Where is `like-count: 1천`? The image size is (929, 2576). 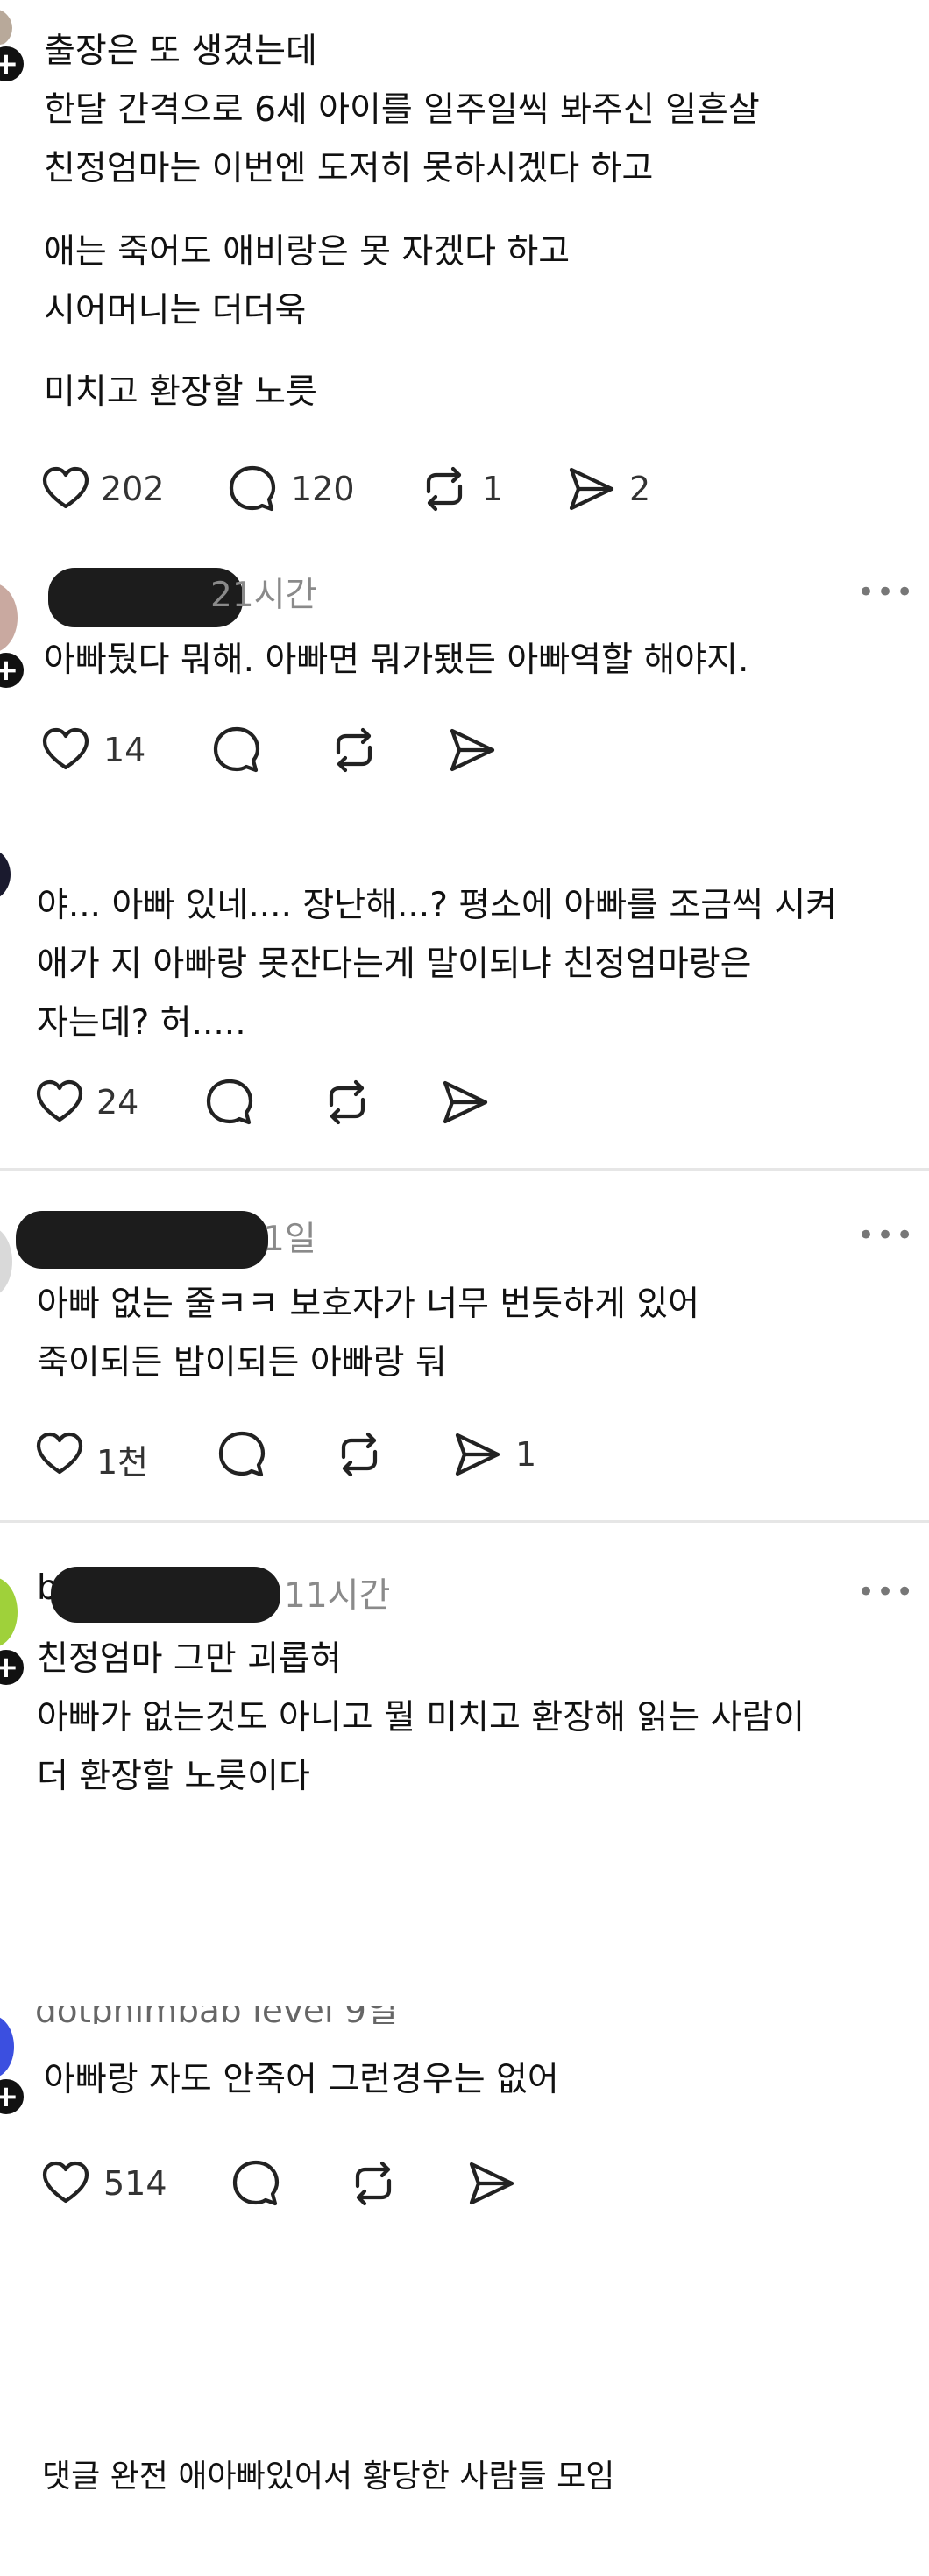
like-count: 1천 is located at coordinates (122, 1462).